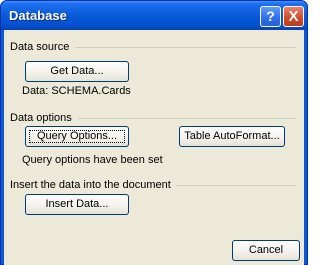  Describe the element at coordinates (92, 160) in the screenshot. I see `query-options-status: Query options have been set` at that location.